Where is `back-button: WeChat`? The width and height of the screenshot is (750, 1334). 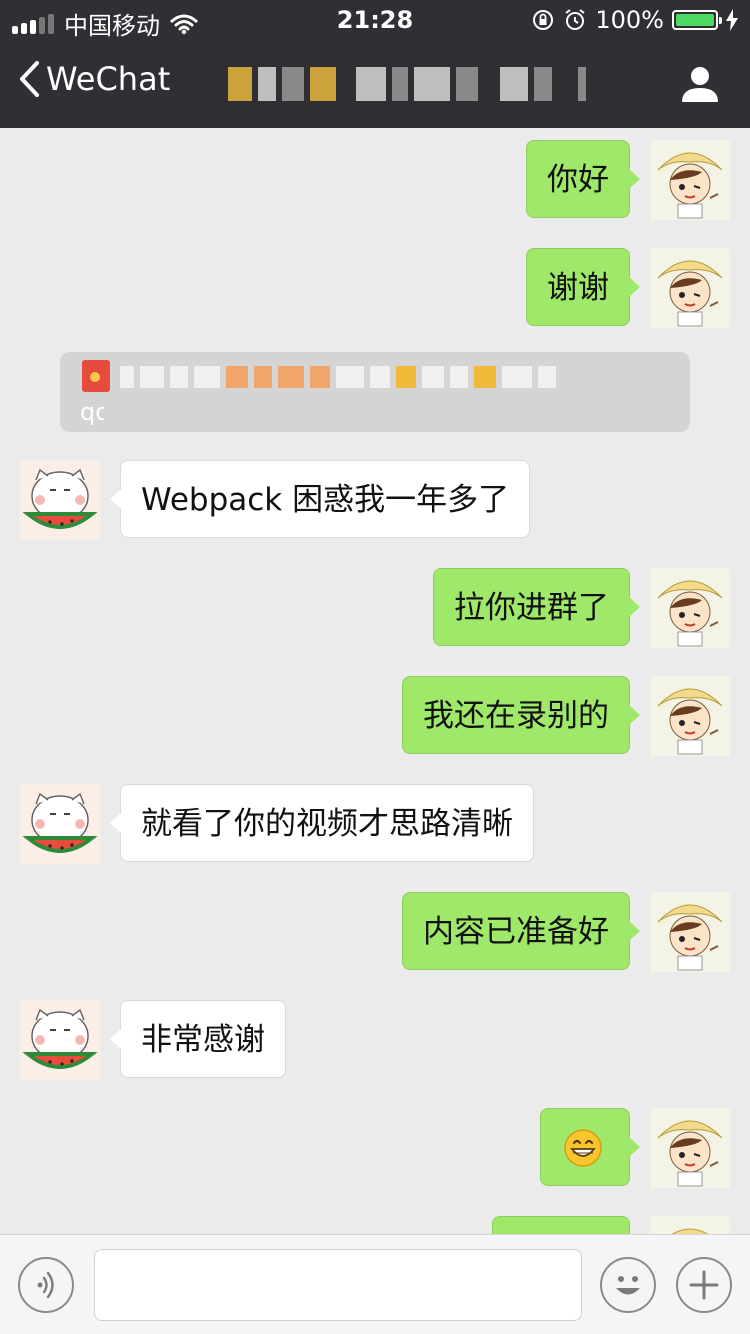 back-button: WeChat is located at coordinates (94, 79).